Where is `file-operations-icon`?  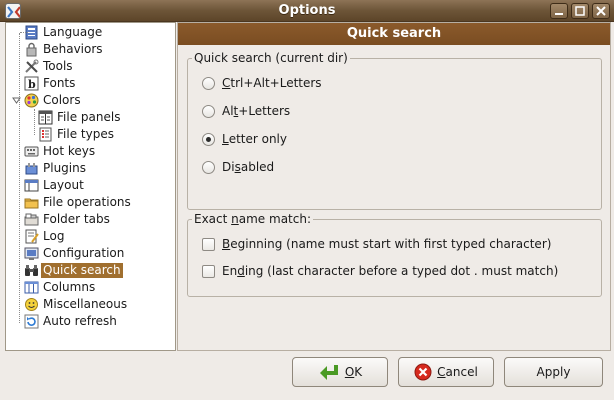 file-operations-icon is located at coordinates (31, 202).